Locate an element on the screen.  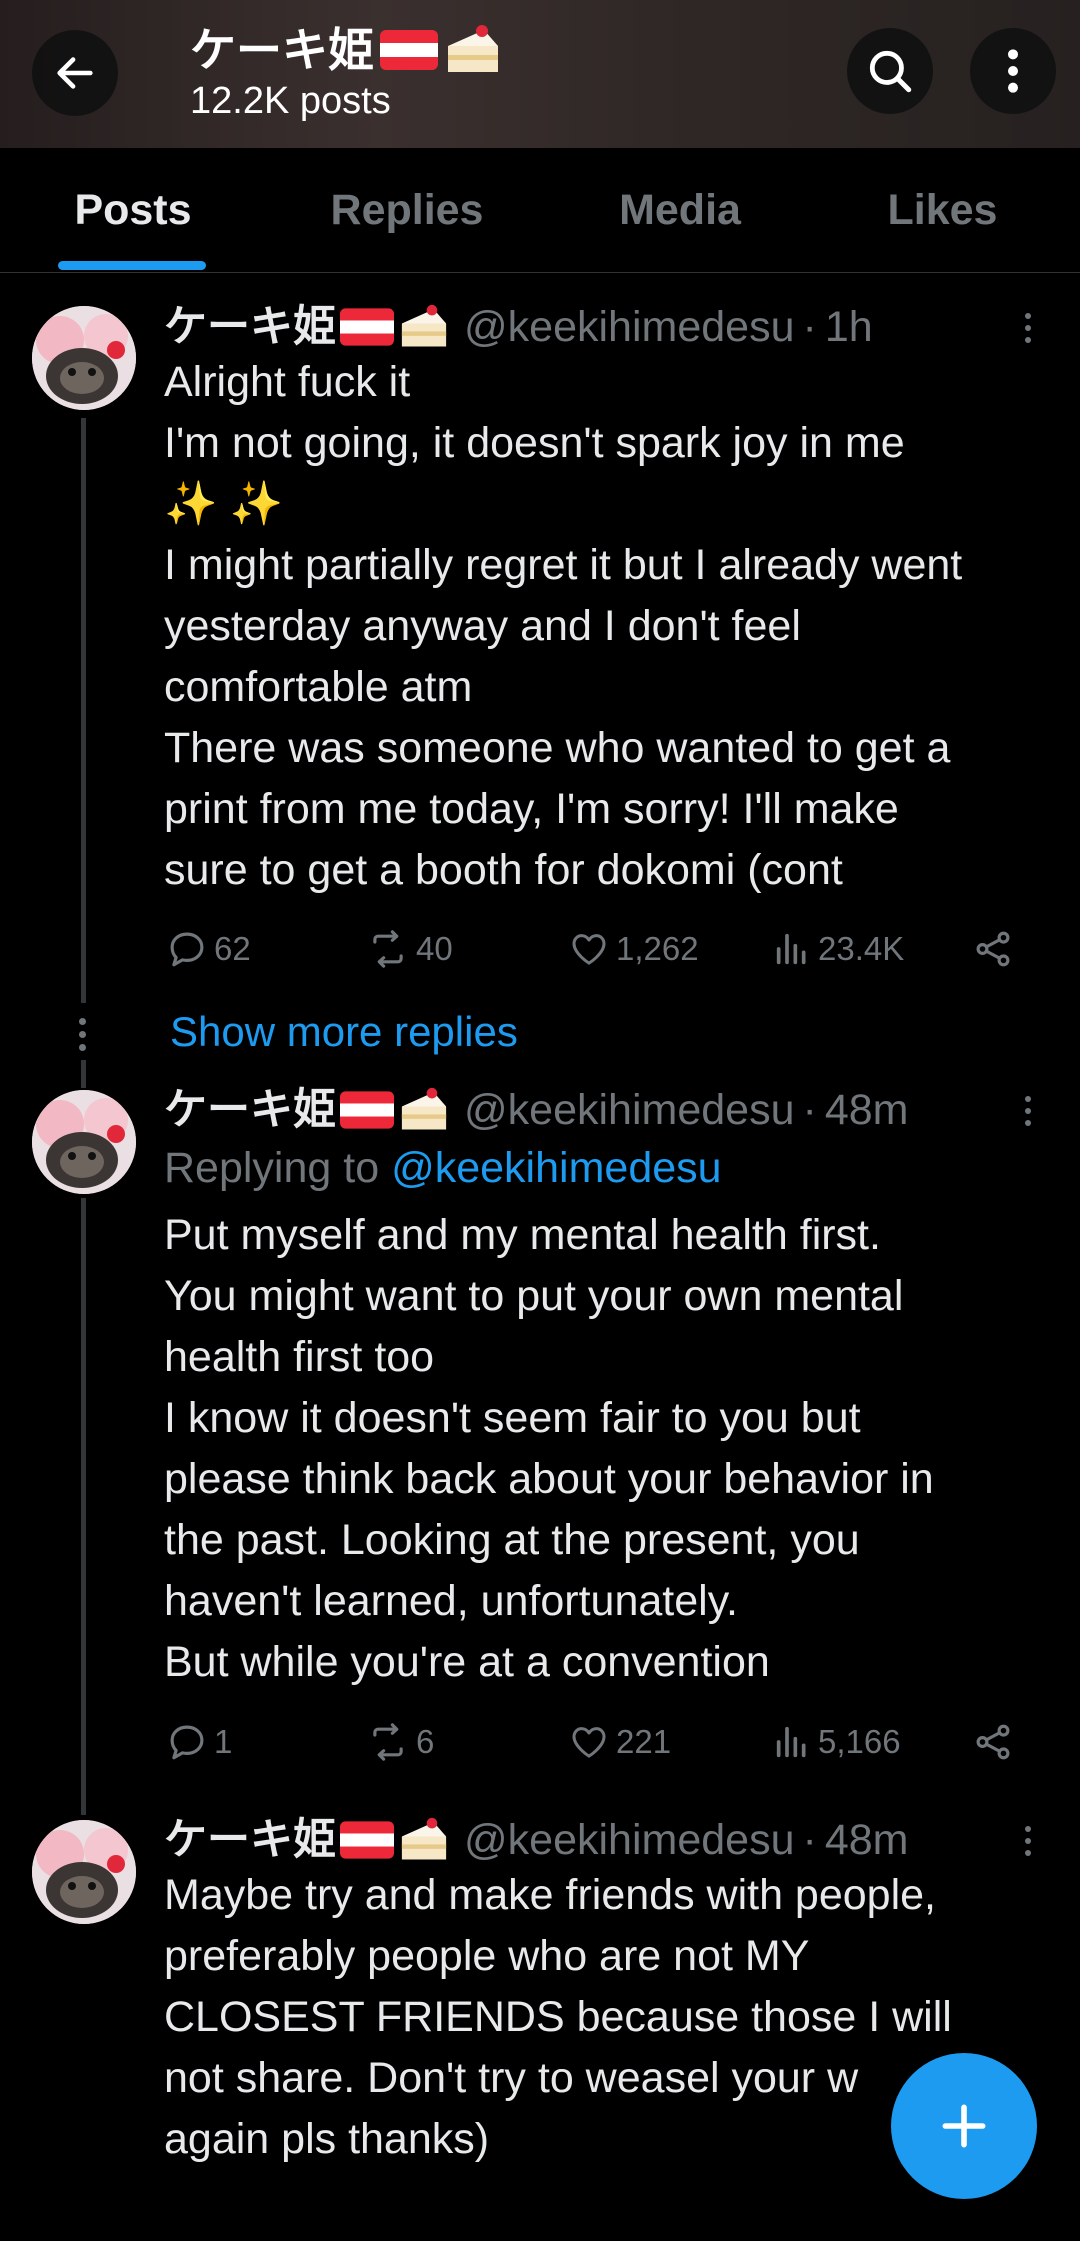
arrow-left-icon is located at coordinates (75, 73).